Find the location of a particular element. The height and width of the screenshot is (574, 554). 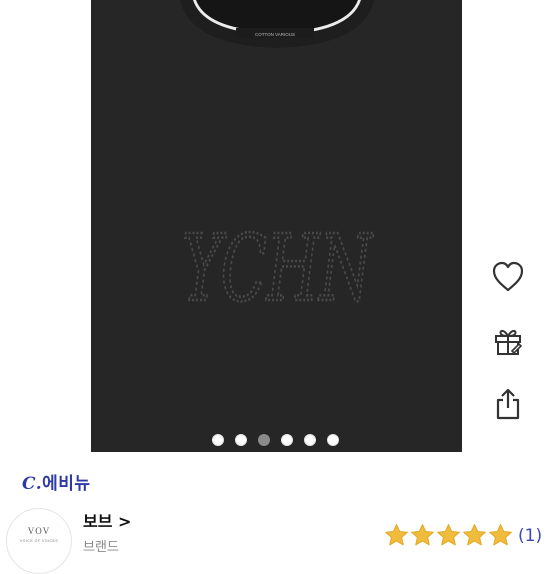

brand-logo-text: VOV is located at coordinates (39, 531).